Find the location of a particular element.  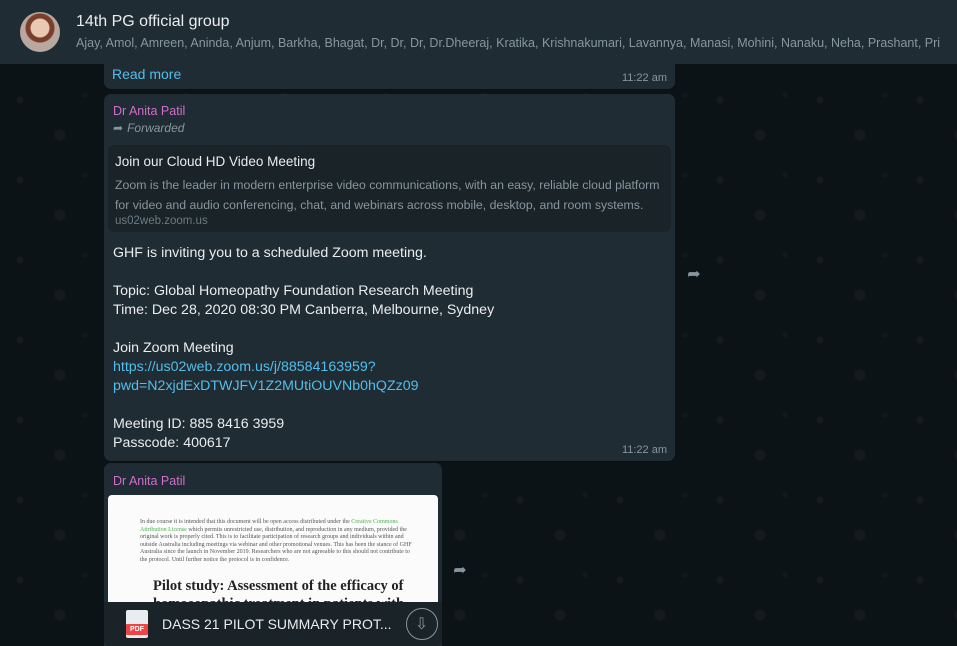

pdf-label: PDF is located at coordinates (137, 629).